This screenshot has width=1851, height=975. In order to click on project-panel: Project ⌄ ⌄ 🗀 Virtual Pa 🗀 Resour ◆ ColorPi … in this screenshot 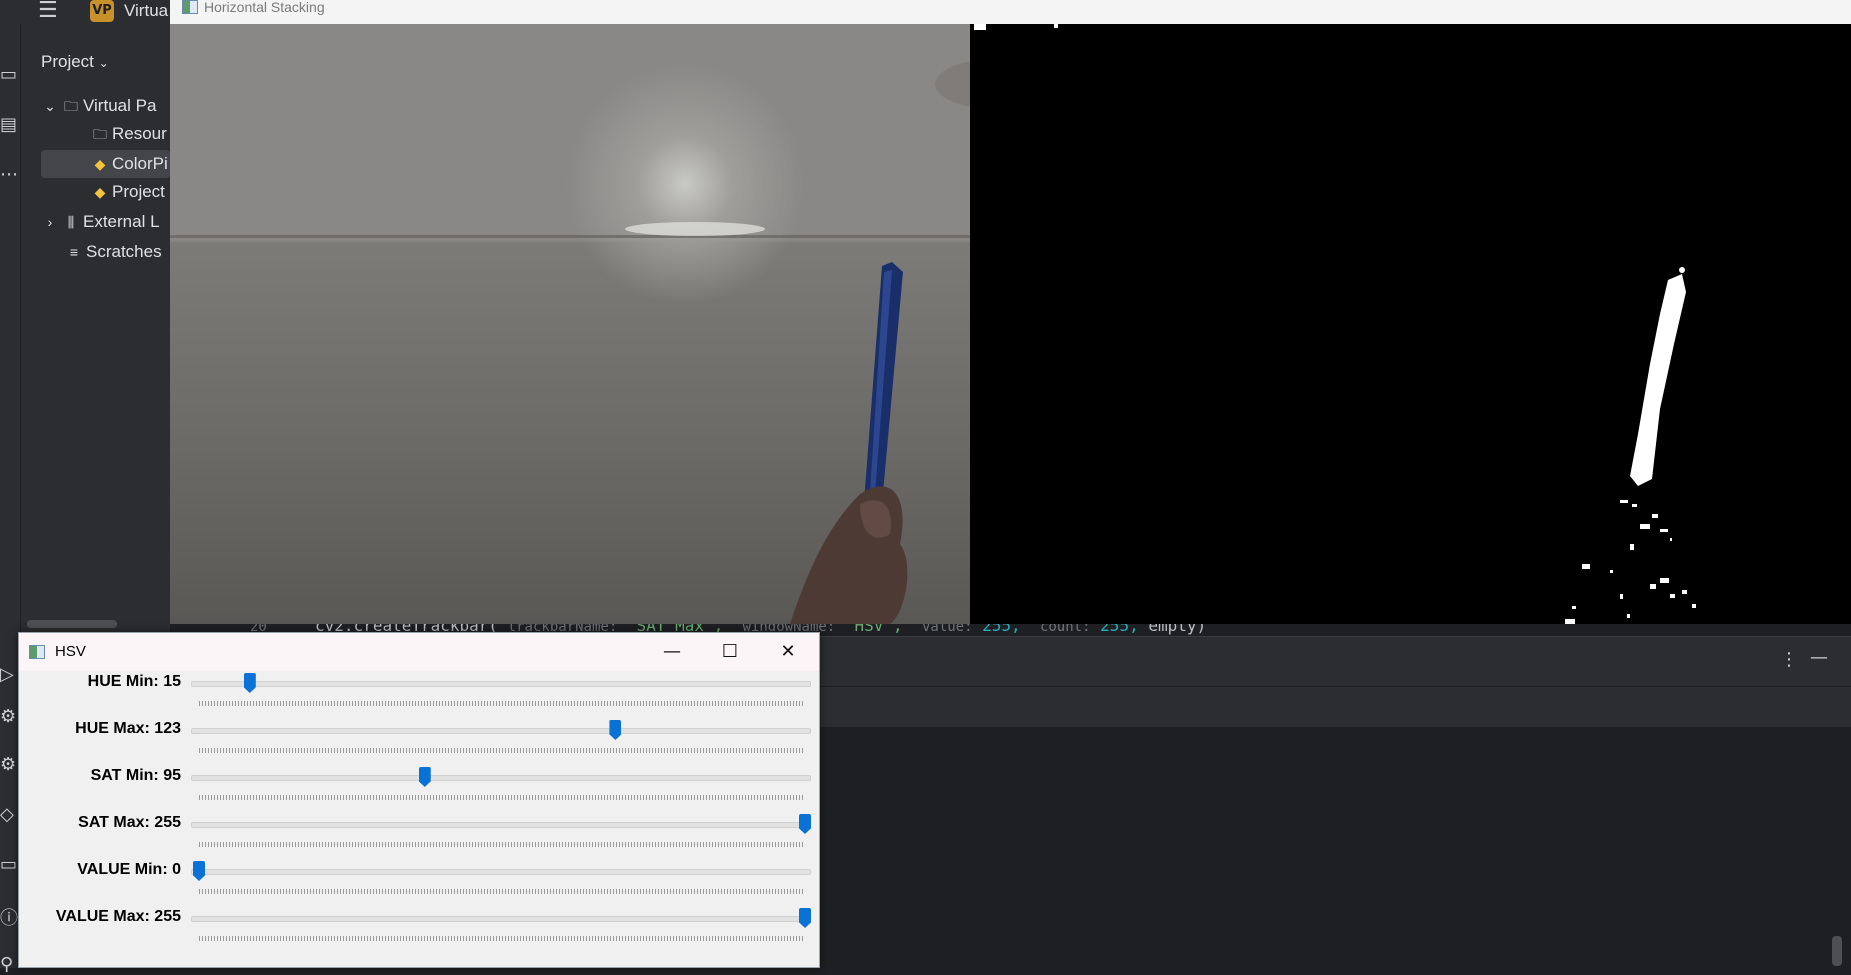, I will do `click(95, 329)`.